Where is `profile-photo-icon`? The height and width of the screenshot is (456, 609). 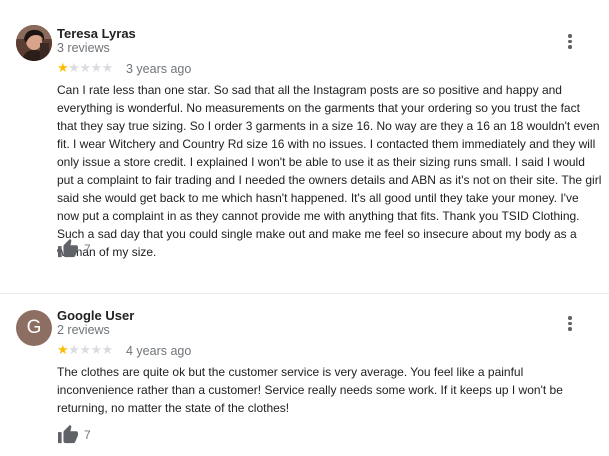 profile-photo-icon is located at coordinates (34, 43).